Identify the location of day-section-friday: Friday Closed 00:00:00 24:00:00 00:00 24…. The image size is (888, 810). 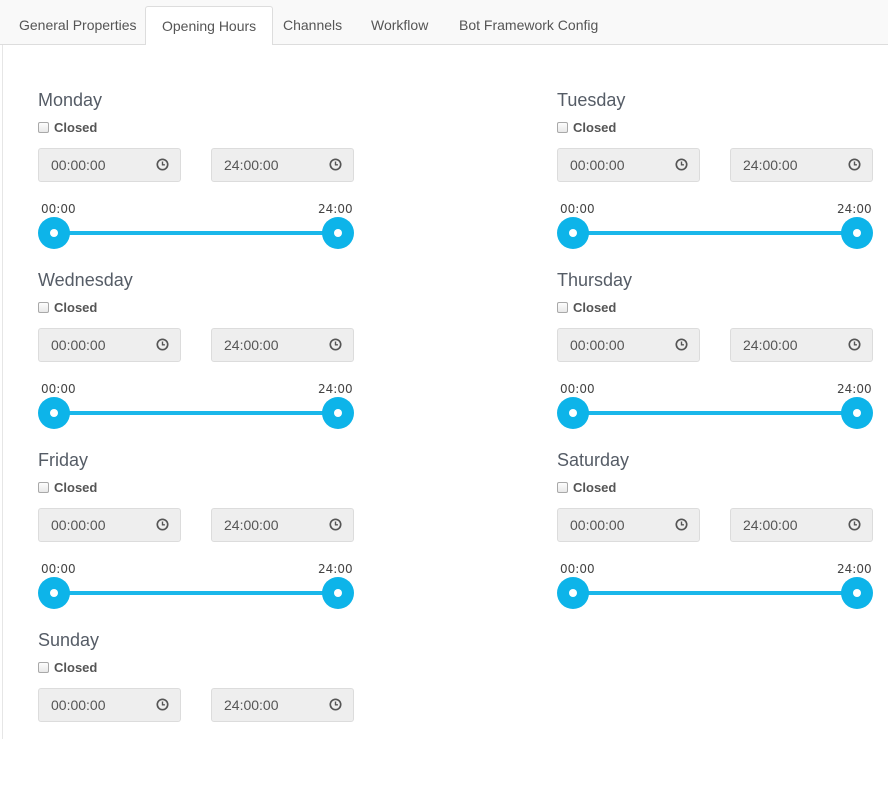
(198, 540).